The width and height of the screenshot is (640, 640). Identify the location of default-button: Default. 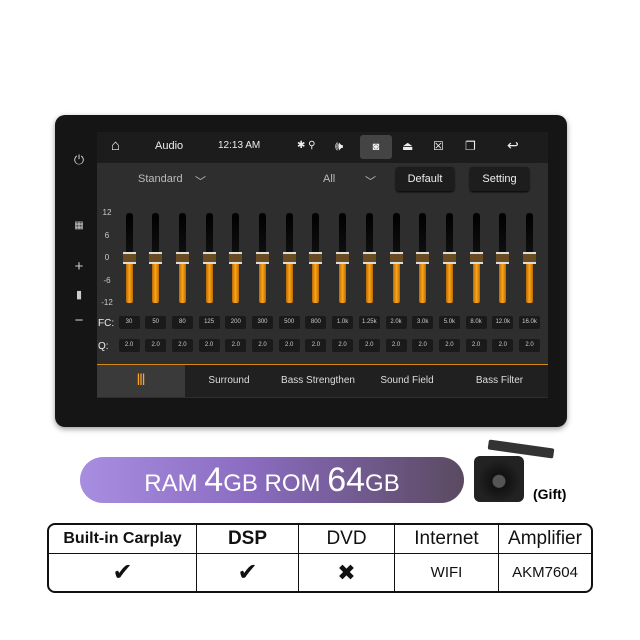
(425, 179).